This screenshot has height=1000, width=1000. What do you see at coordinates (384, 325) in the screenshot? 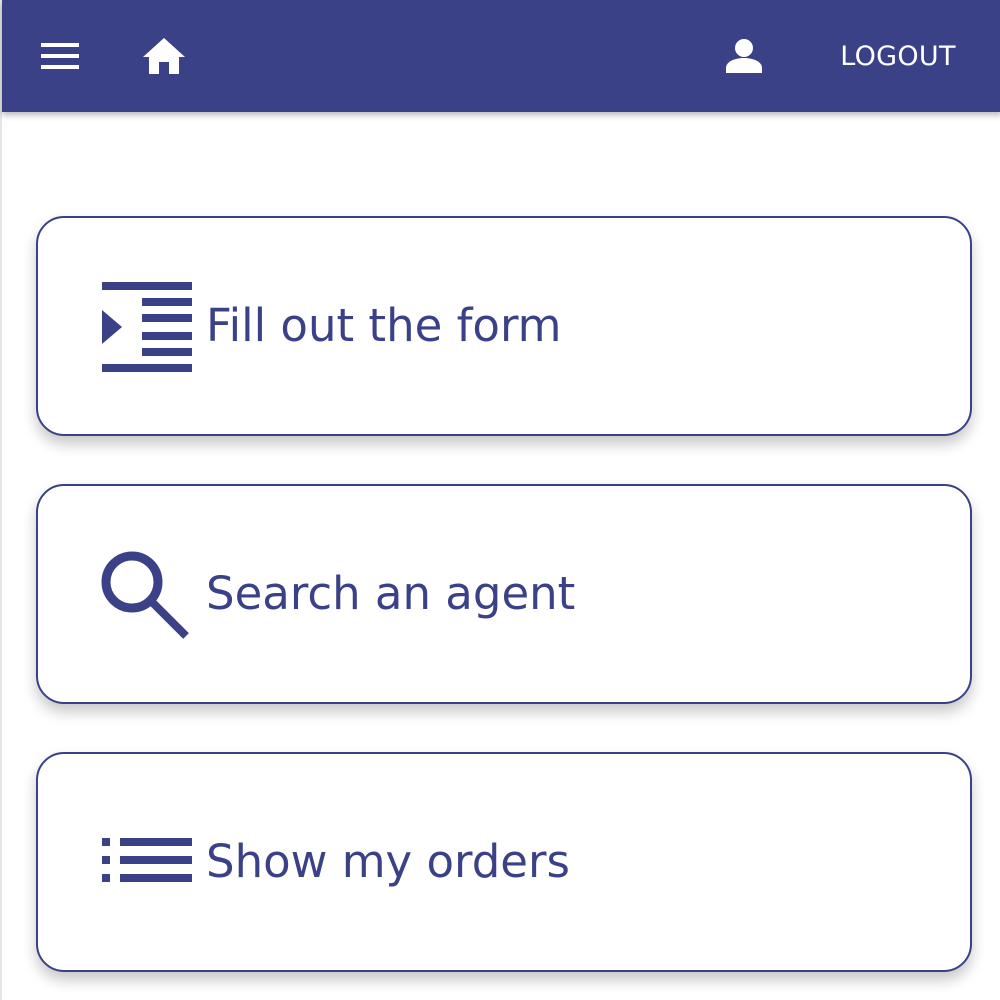
I see `fill-form-label: Fill out the form` at bounding box center [384, 325].